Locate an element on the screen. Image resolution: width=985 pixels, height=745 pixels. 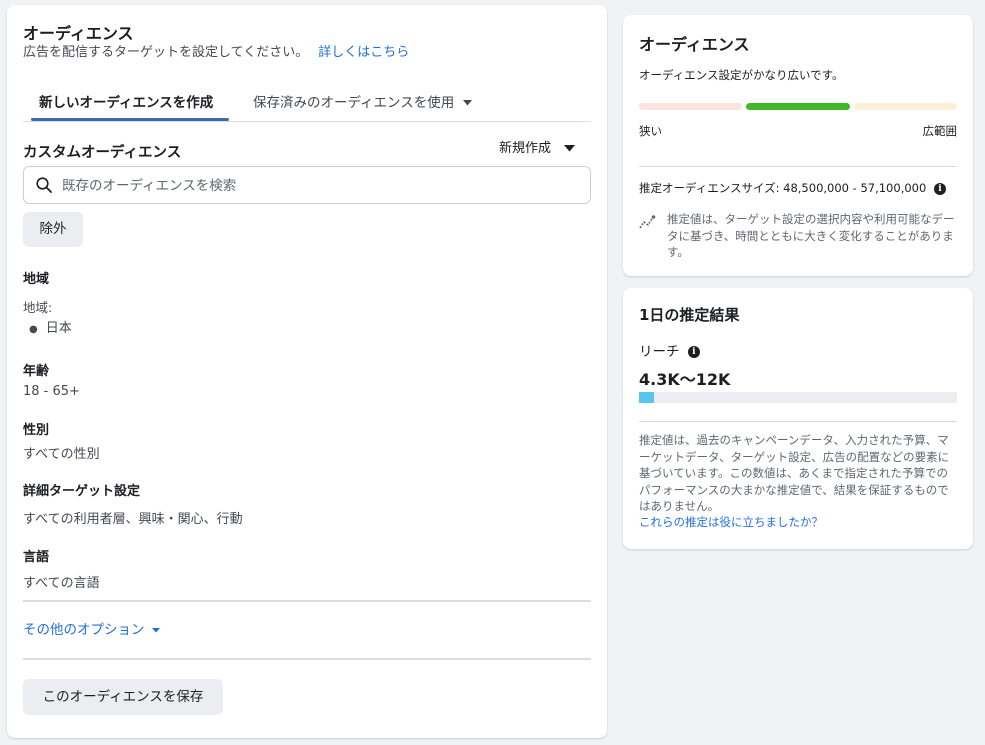
audience-search-box is located at coordinates (307, 185).